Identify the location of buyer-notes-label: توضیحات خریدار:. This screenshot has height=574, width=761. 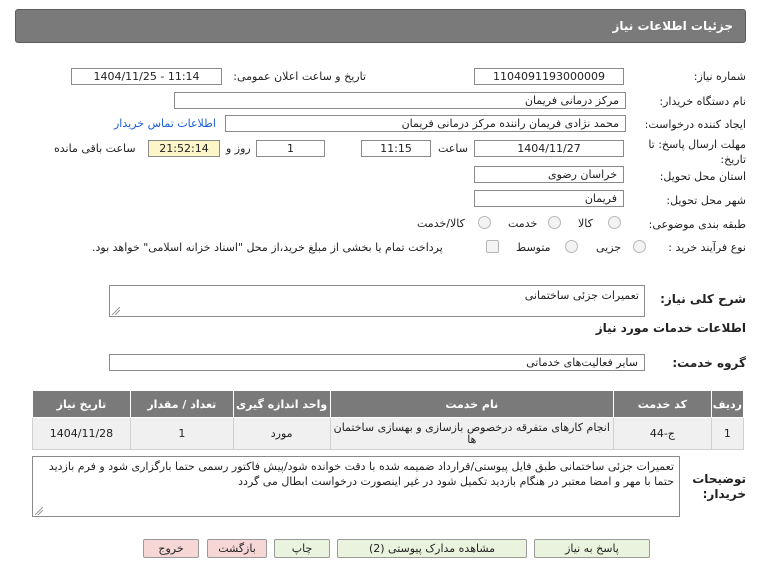
(719, 486).